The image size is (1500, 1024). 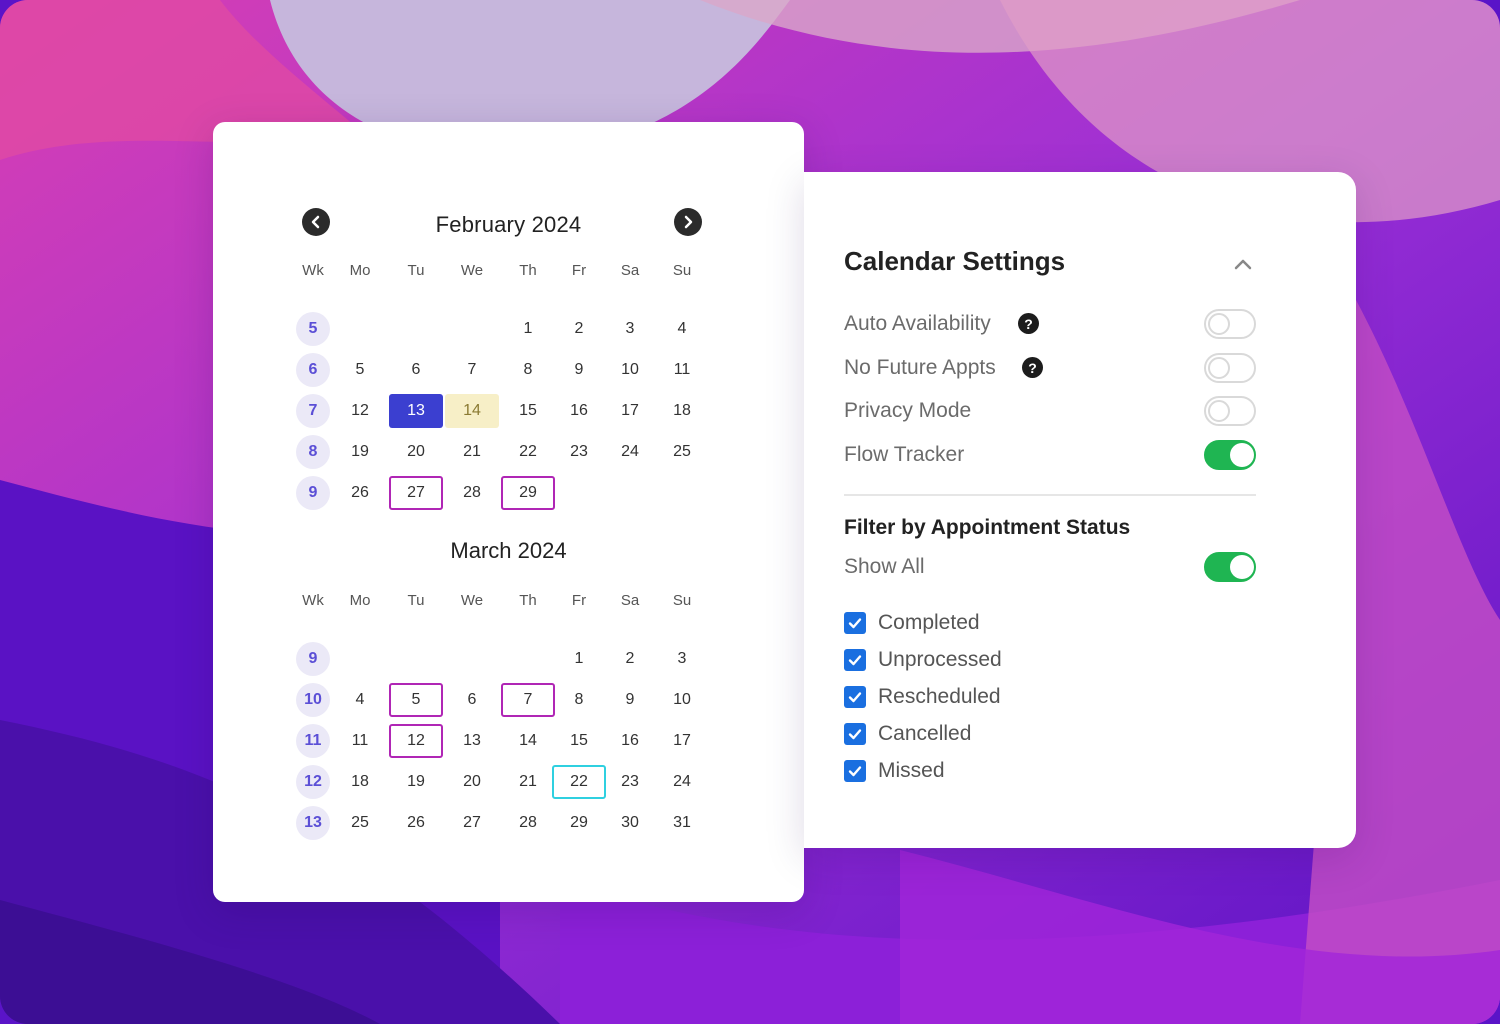 I want to click on setting-label: Privacy Mode, so click(x=908, y=410).